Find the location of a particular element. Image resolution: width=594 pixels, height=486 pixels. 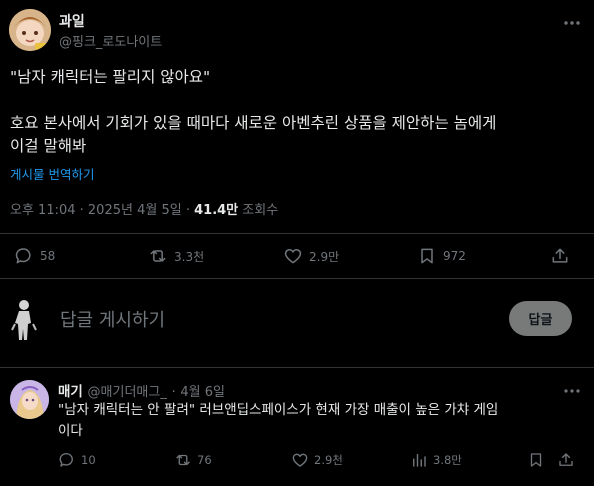

reply-composer: 답글 게시하기 답글 is located at coordinates (297, 320).